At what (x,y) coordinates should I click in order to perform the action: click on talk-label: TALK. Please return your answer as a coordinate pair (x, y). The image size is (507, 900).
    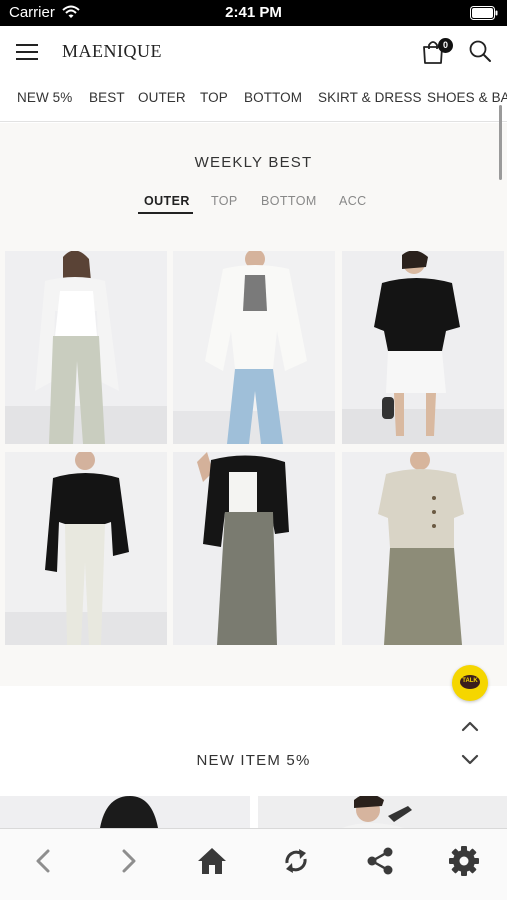
    Looking at the image, I should click on (470, 681).